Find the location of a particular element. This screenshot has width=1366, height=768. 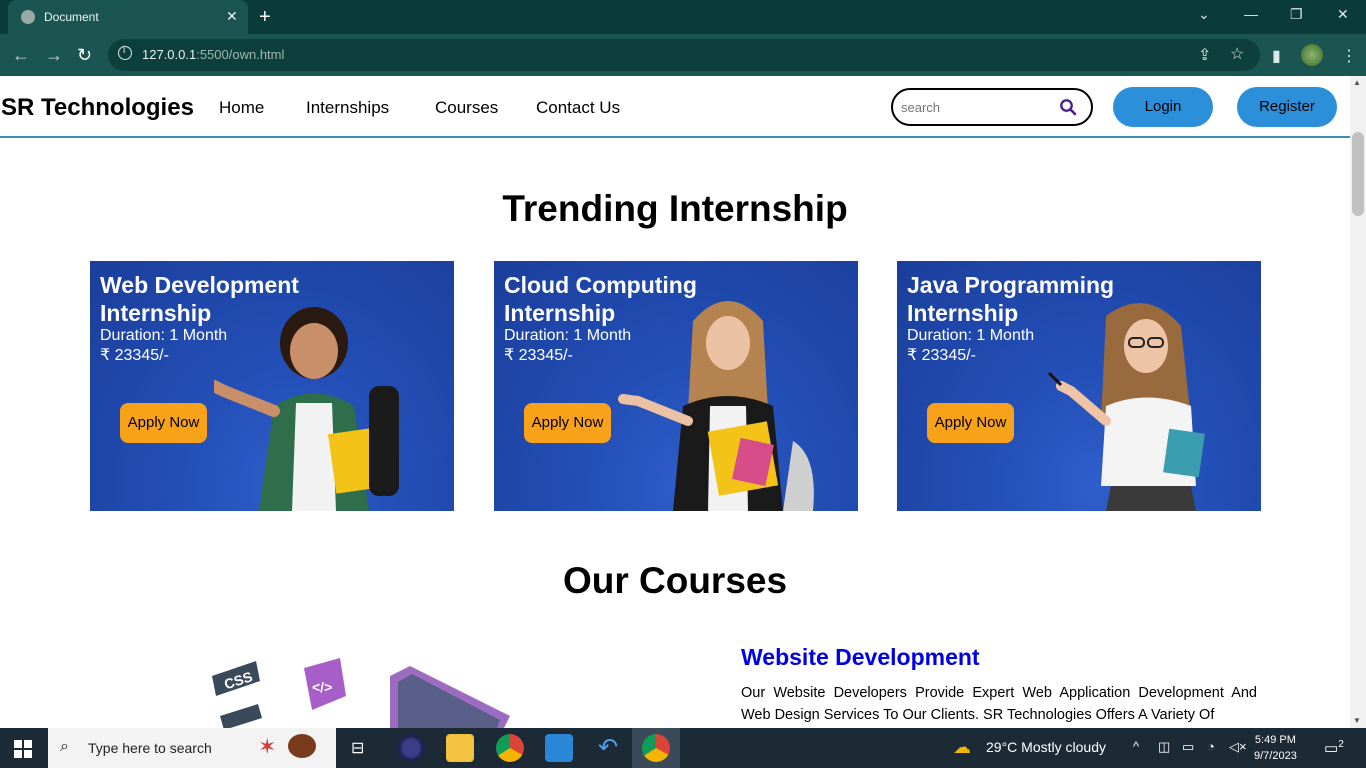

url-host: 127.0.0.1 is located at coordinates (169, 54).